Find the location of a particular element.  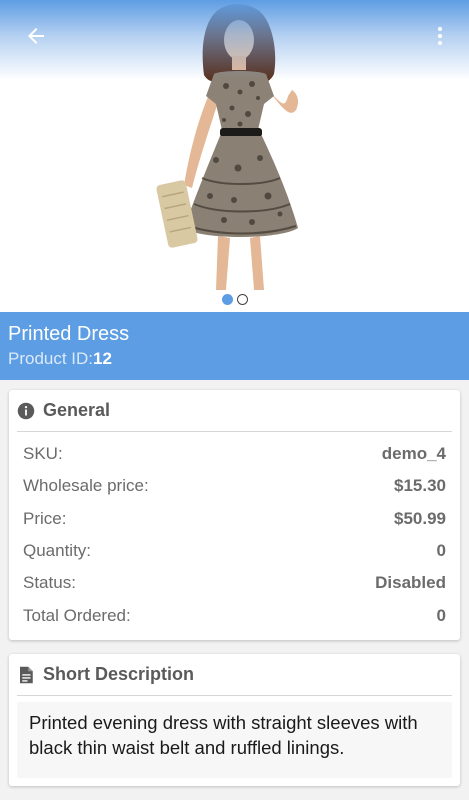

header-gradient is located at coordinates (234, 40).